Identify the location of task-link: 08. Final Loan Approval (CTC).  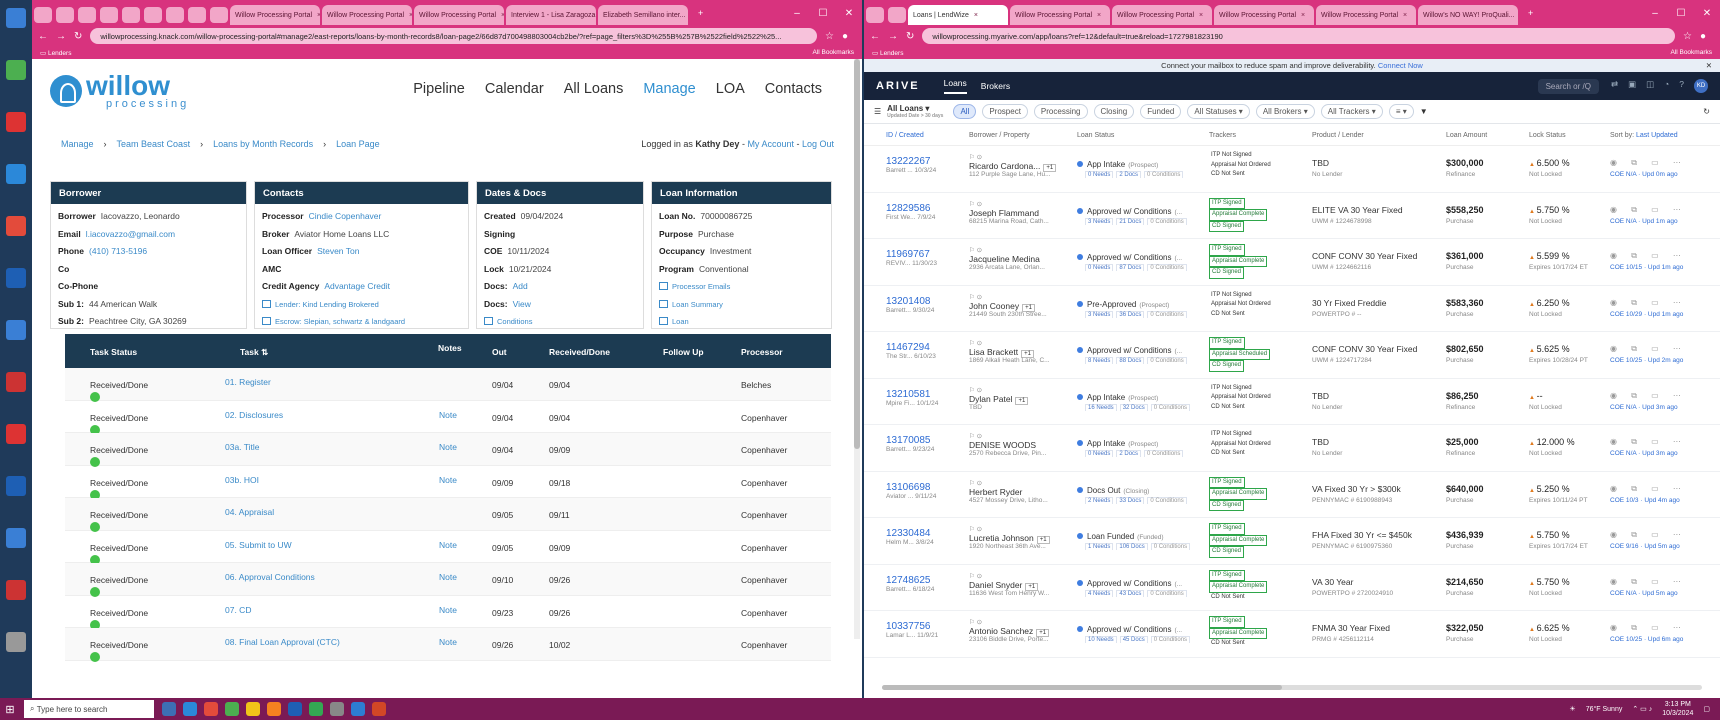
(282, 642).